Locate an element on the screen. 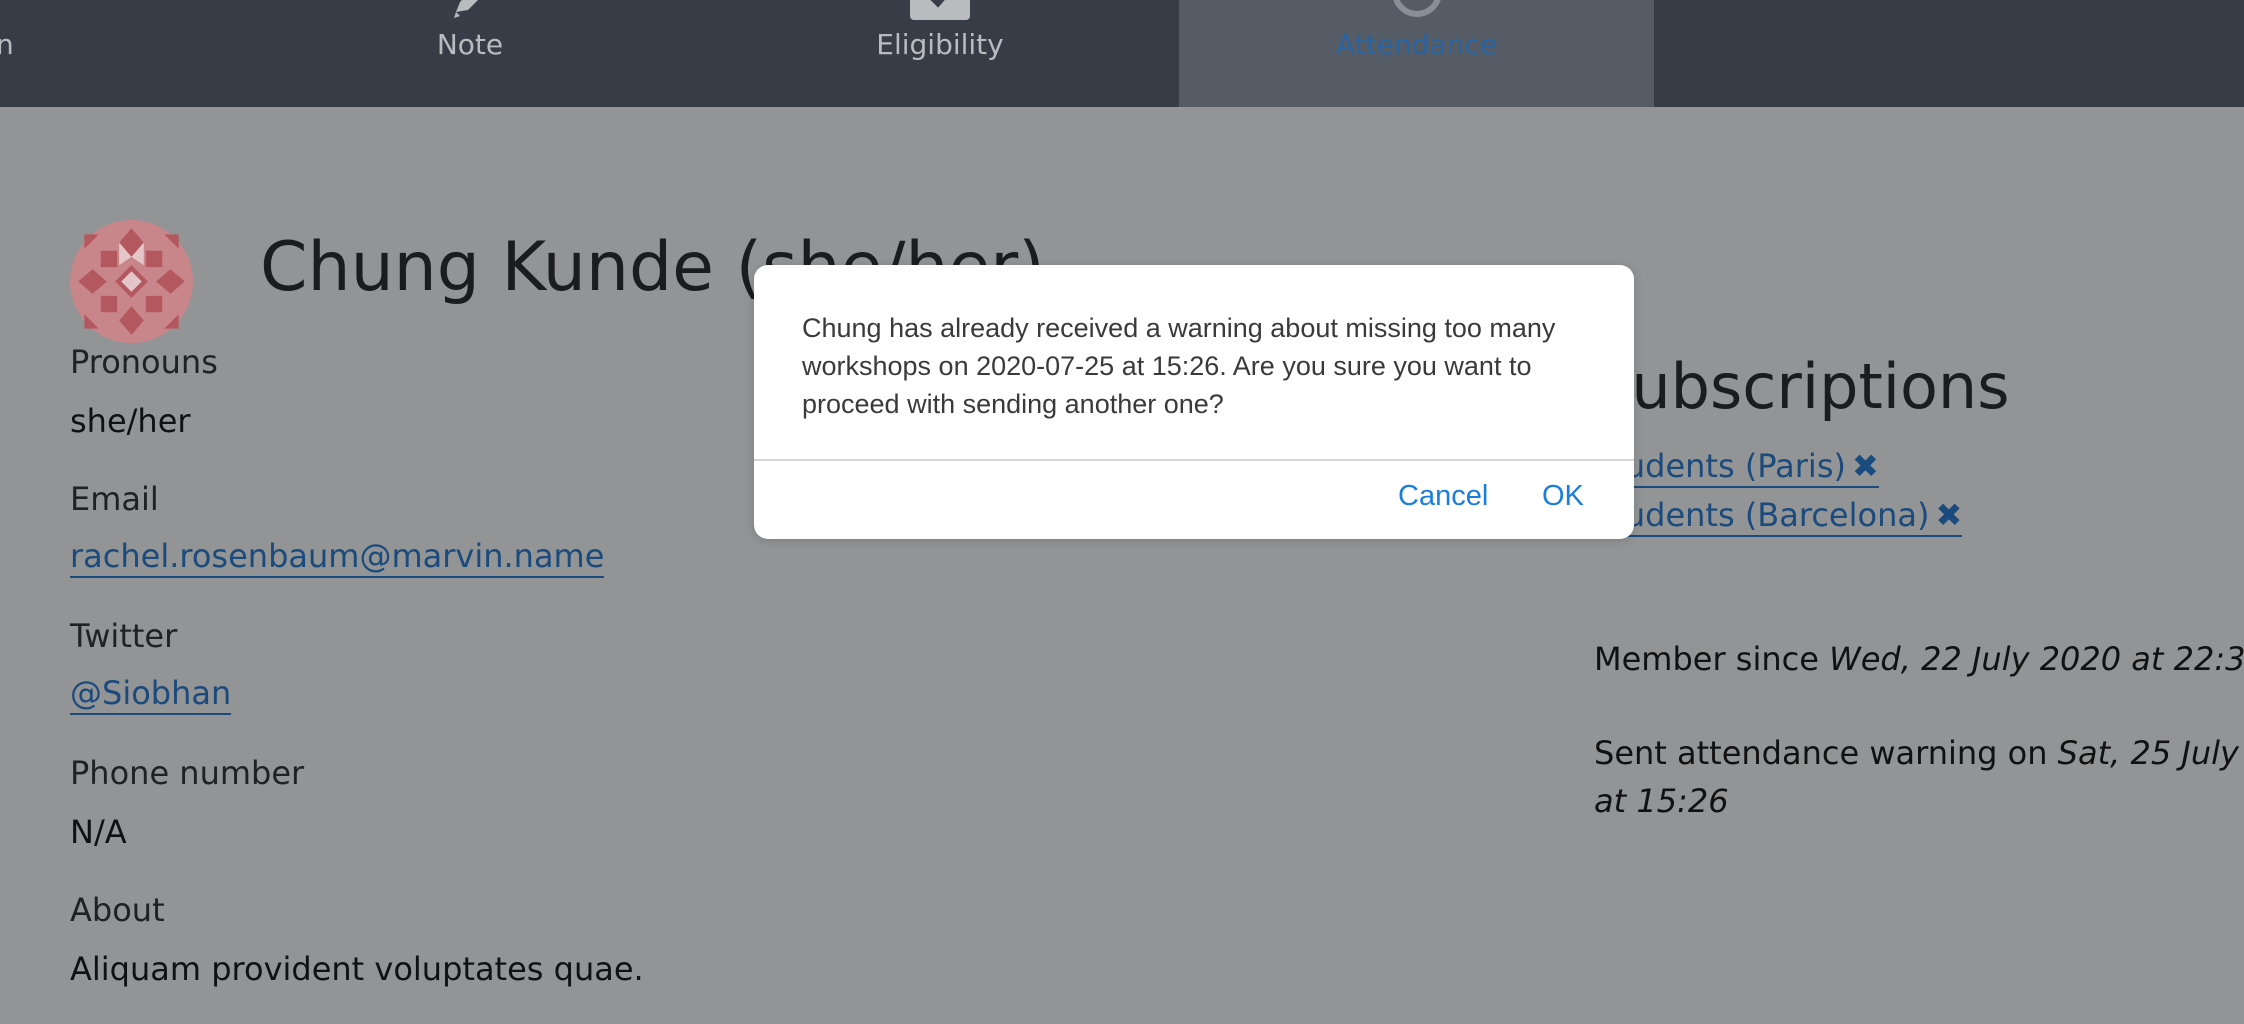 This screenshot has width=2244, height=1024. cancel-button: Cancel is located at coordinates (1443, 496).